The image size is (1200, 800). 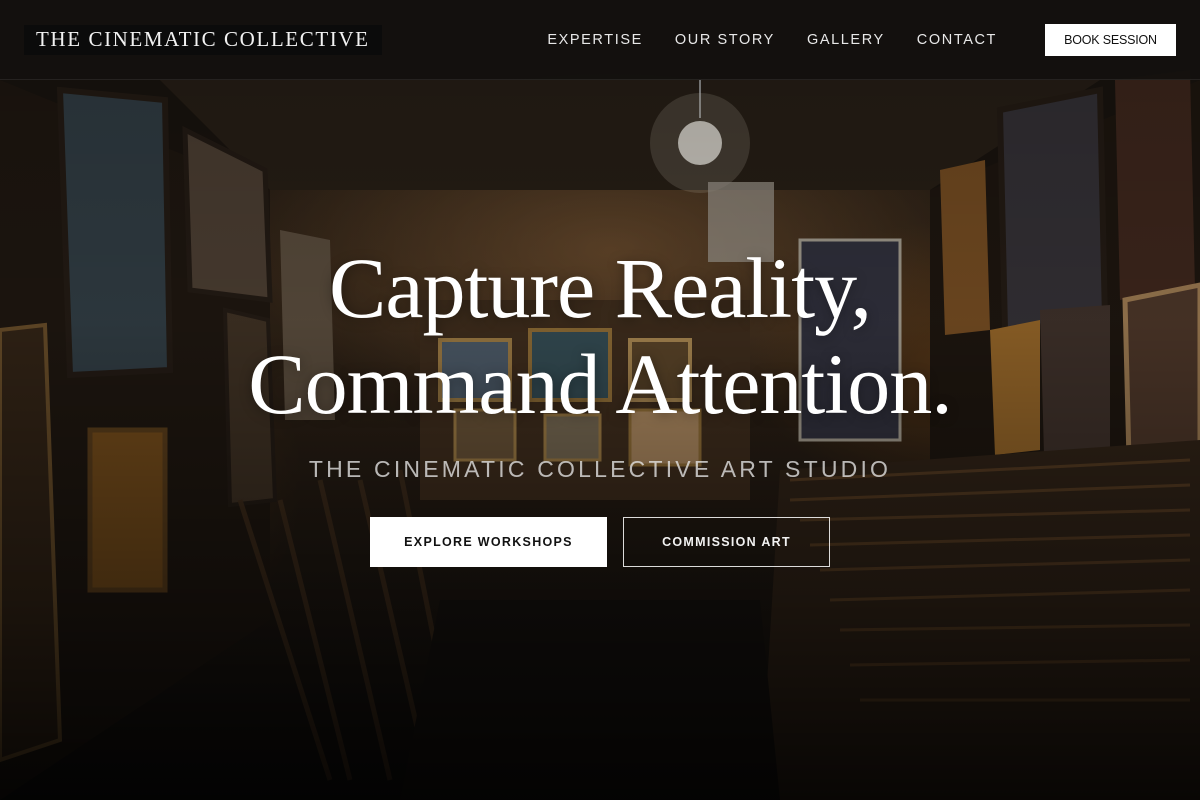 I want to click on book-session-button: BOOK SESSION, so click(x=1110, y=39).